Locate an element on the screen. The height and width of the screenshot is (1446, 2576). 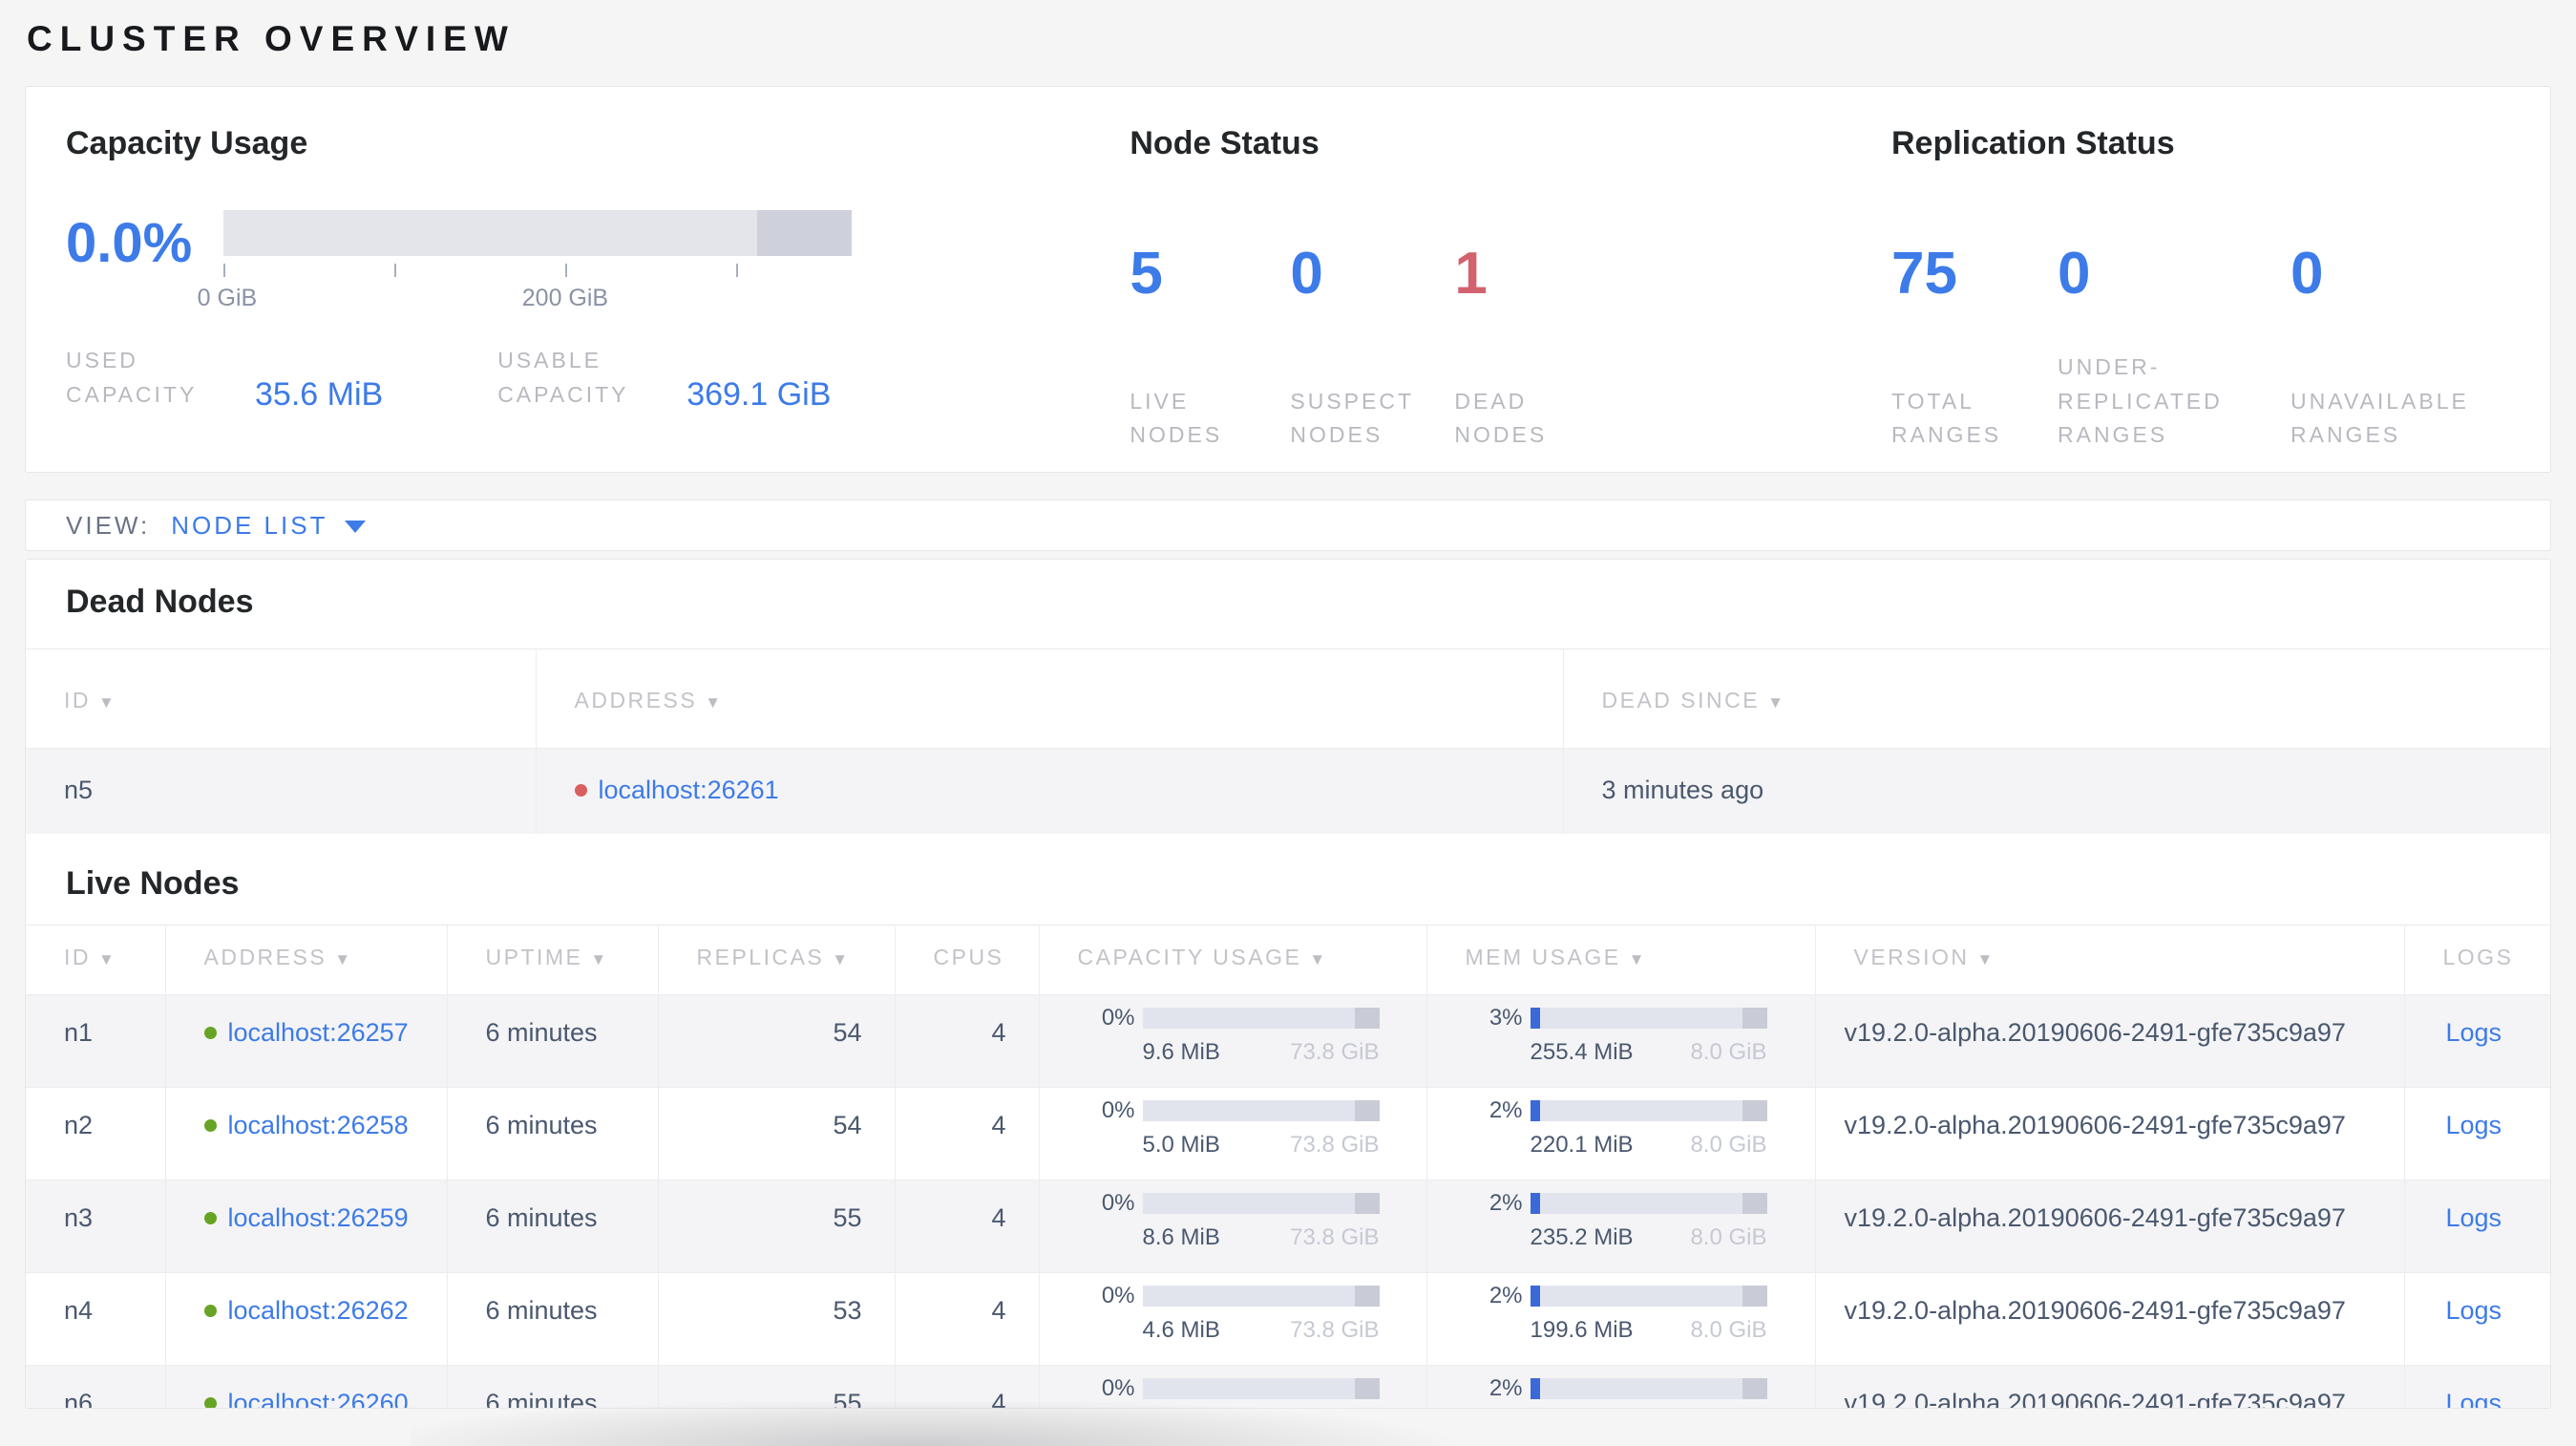
under-replicated-ranges-count: 0 is located at coordinates (2074, 274).